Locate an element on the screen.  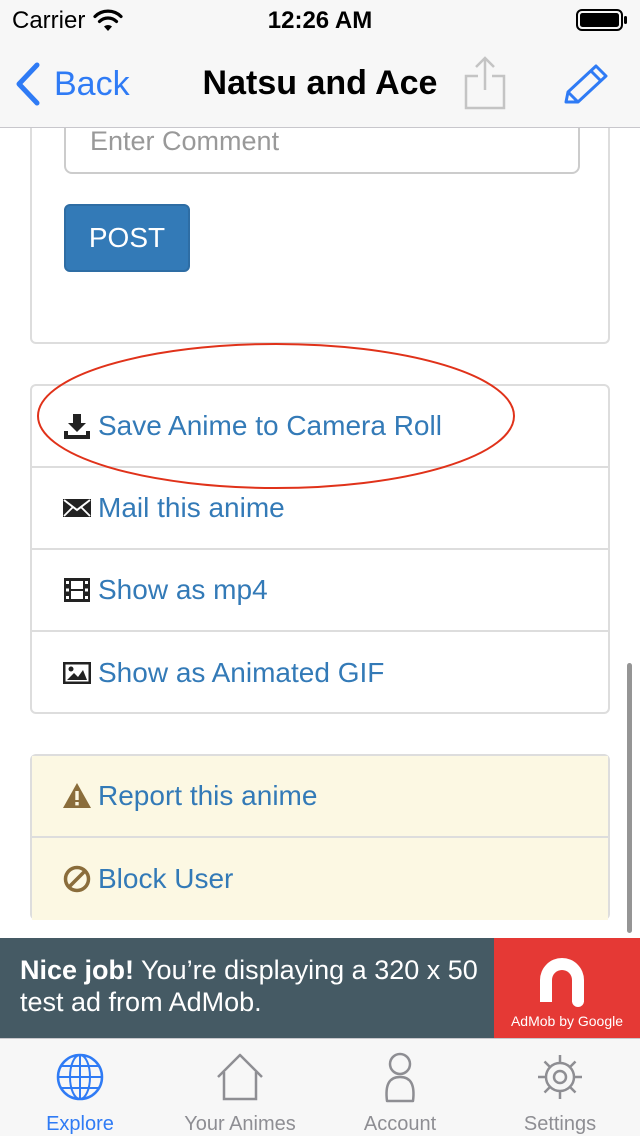
show-as-gif-button: Show as Animated GIF is located at coordinates (320, 673).